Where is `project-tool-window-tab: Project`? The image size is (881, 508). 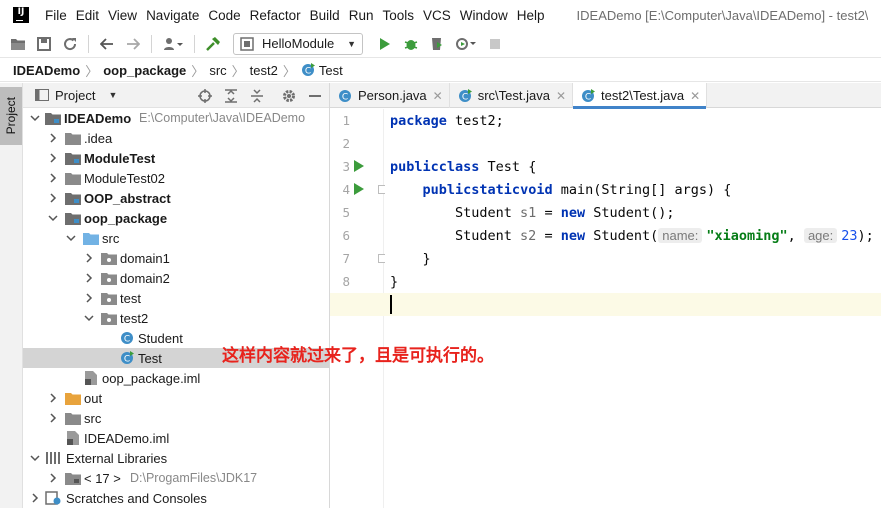 project-tool-window-tab: Project is located at coordinates (11, 116).